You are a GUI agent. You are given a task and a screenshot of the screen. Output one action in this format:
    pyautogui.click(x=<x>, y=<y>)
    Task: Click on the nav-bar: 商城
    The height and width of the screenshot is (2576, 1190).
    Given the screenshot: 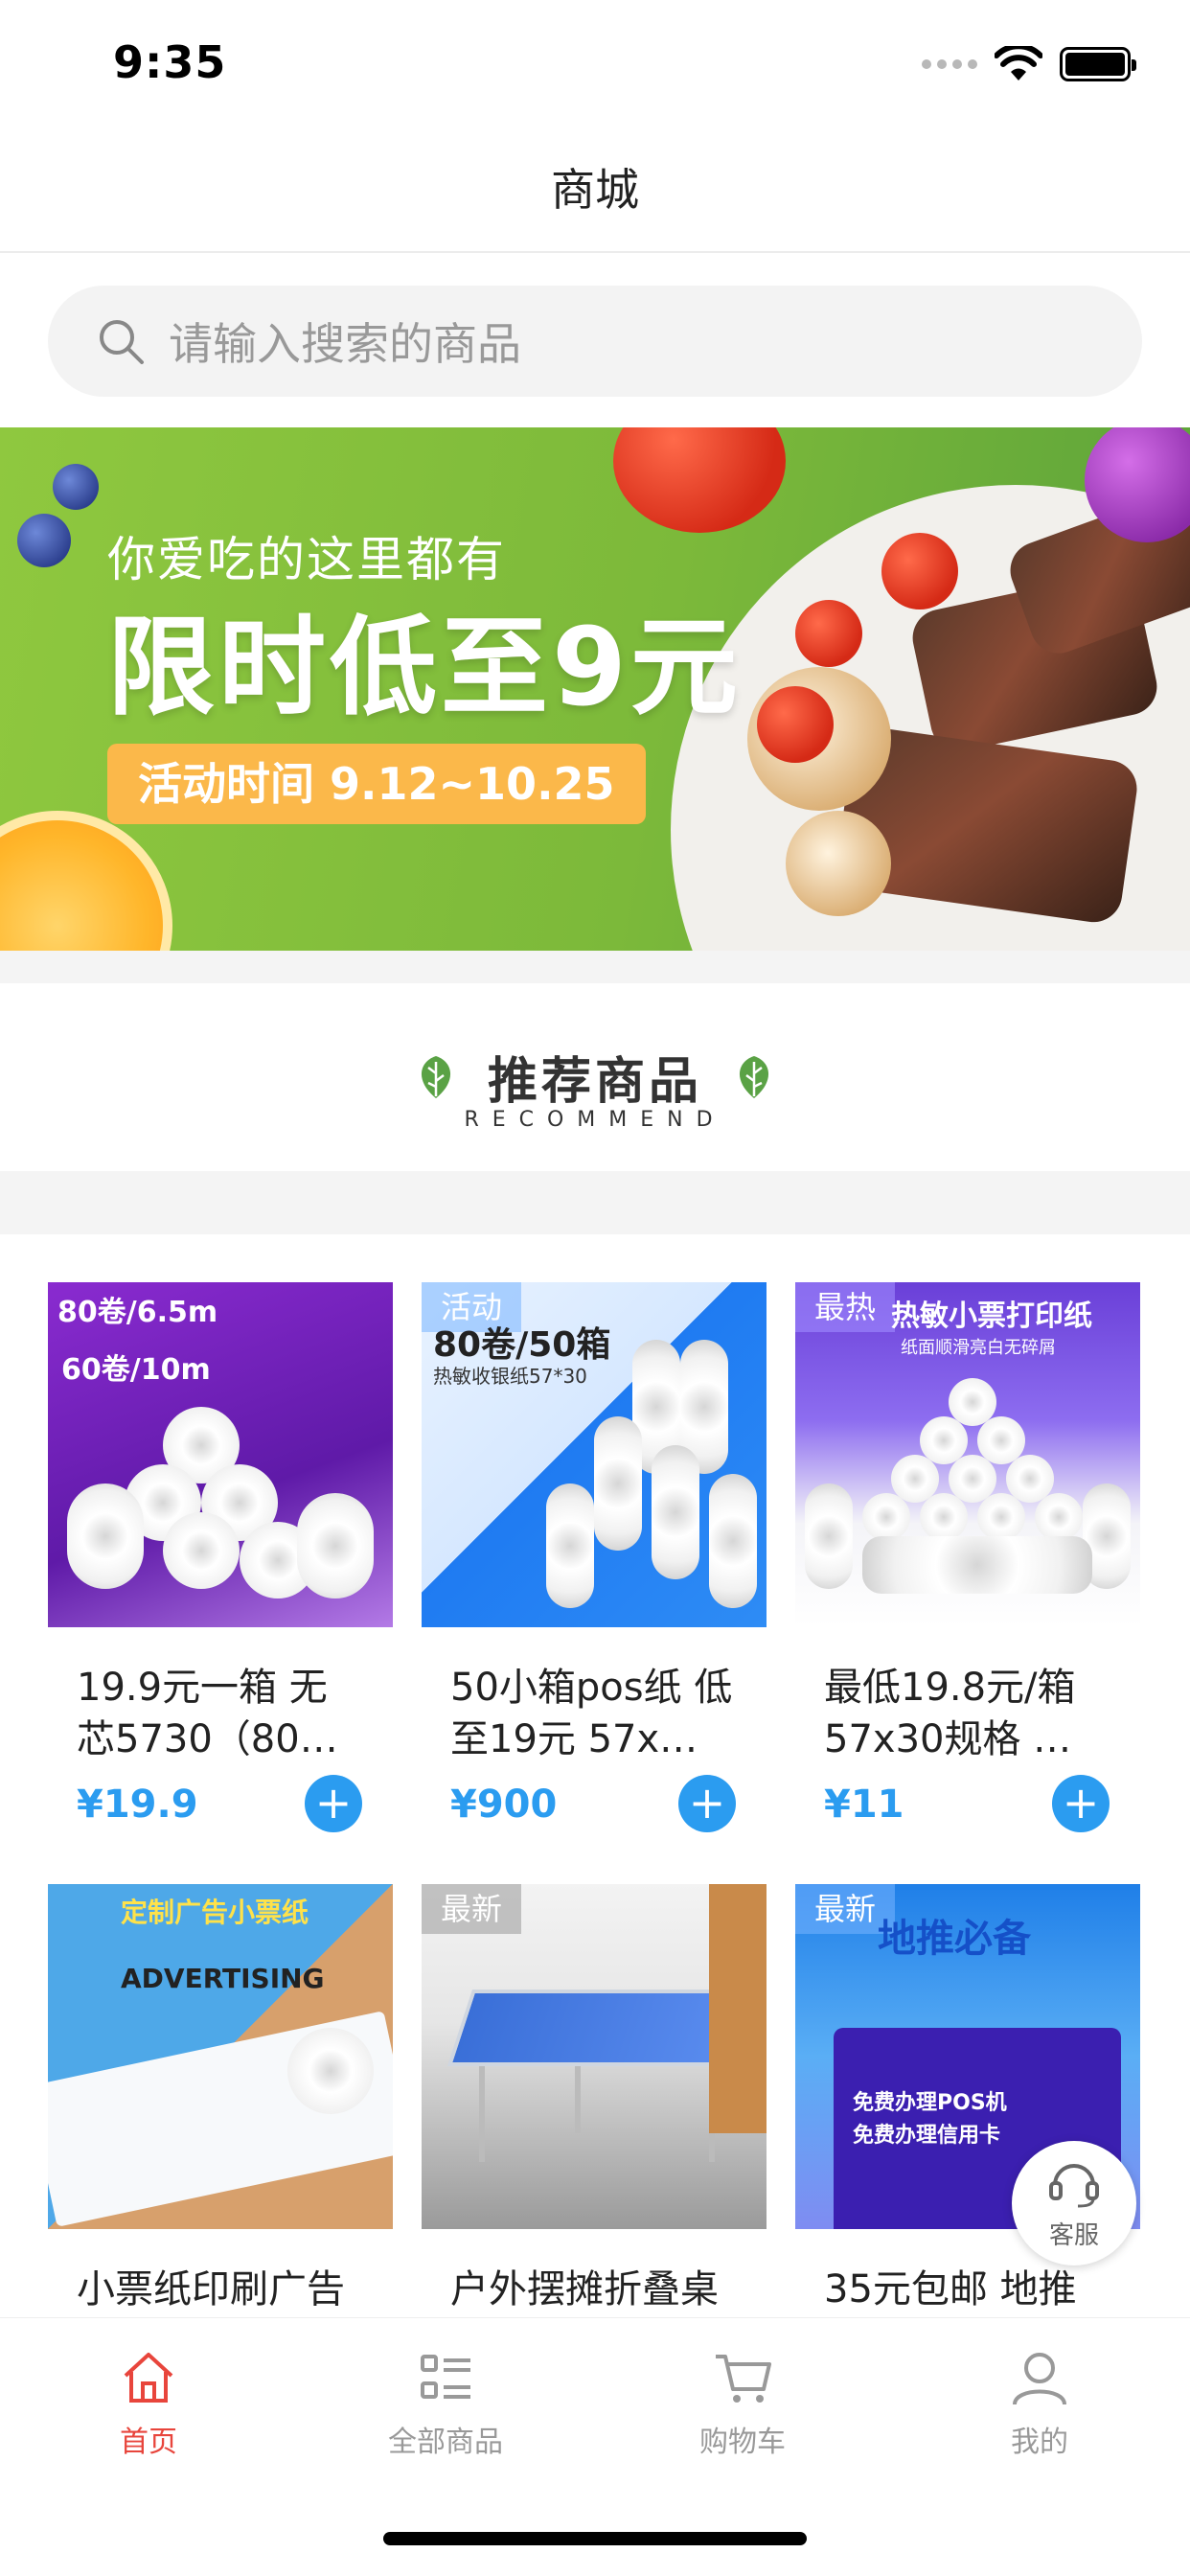 What is the action you would take?
    pyautogui.click(x=595, y=189)
    